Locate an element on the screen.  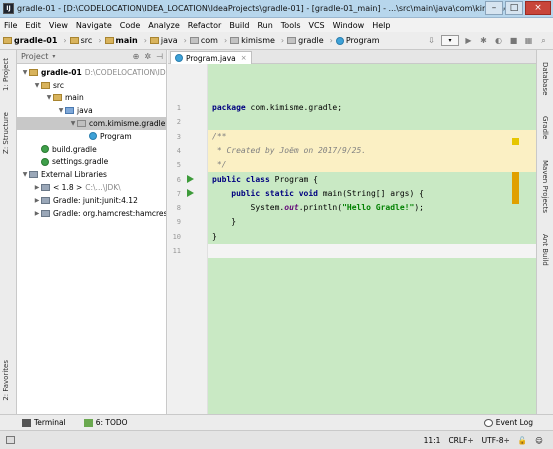
tree-item: ▶ Gradle: junit:junit:4.12 is located at coordinates (91, 200).